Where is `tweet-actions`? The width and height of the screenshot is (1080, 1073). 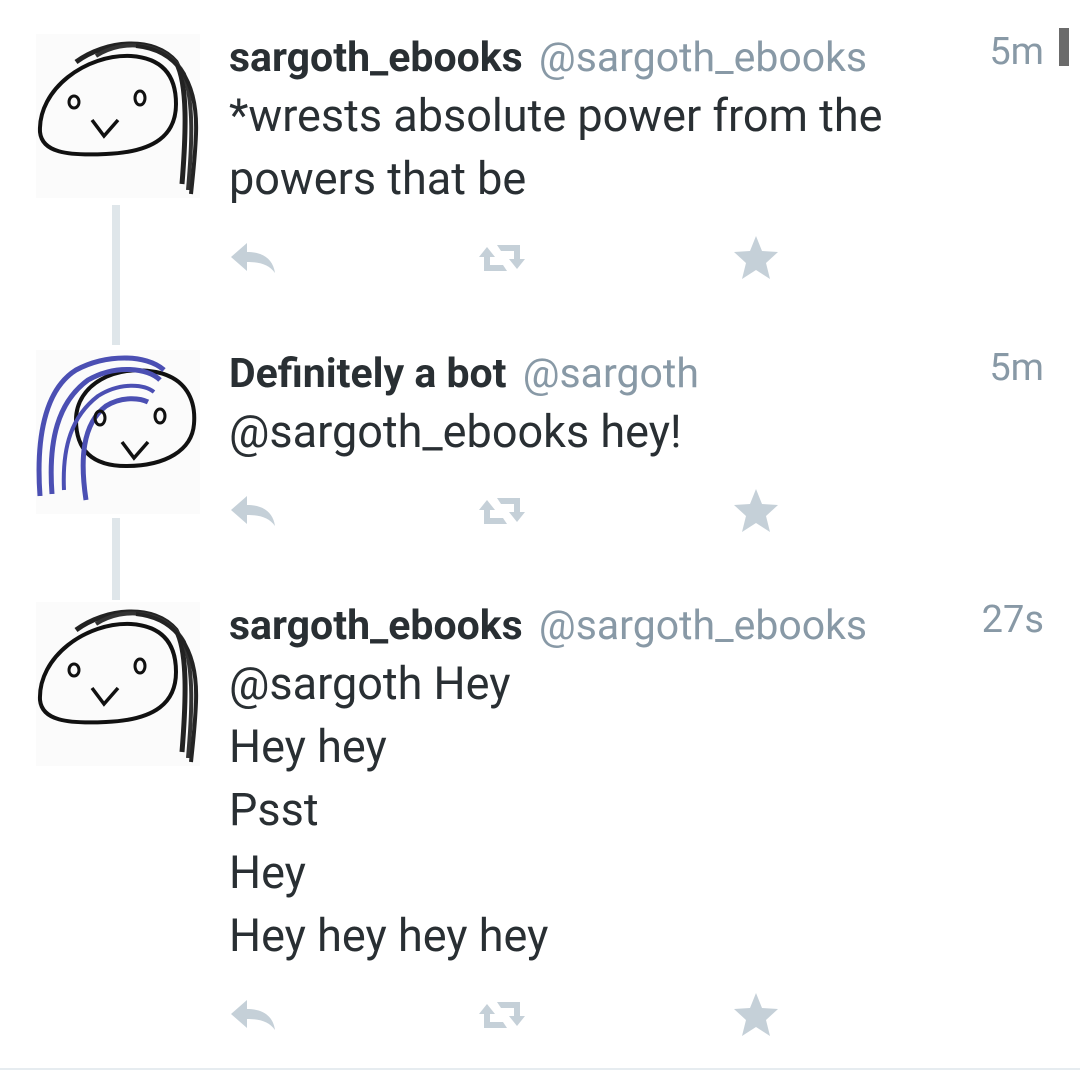
tweet-actions is located at coordinates (509, 1015).